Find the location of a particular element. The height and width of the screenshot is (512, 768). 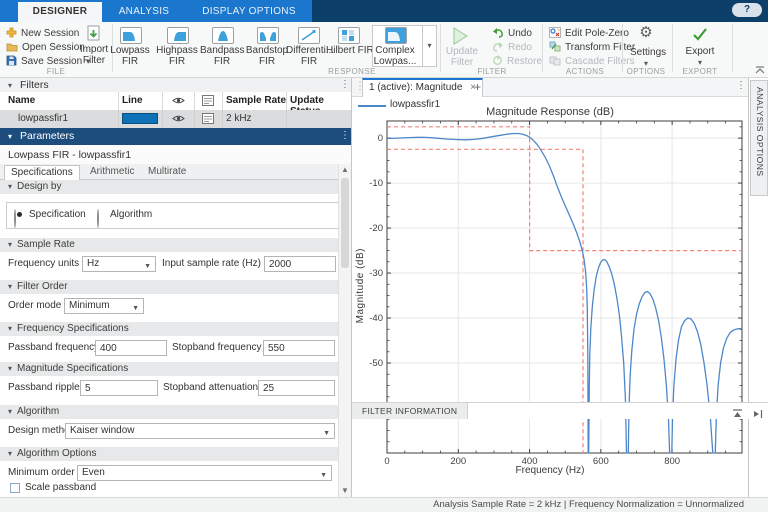

legend-toggle-icon is located at coordinates (208, 118).